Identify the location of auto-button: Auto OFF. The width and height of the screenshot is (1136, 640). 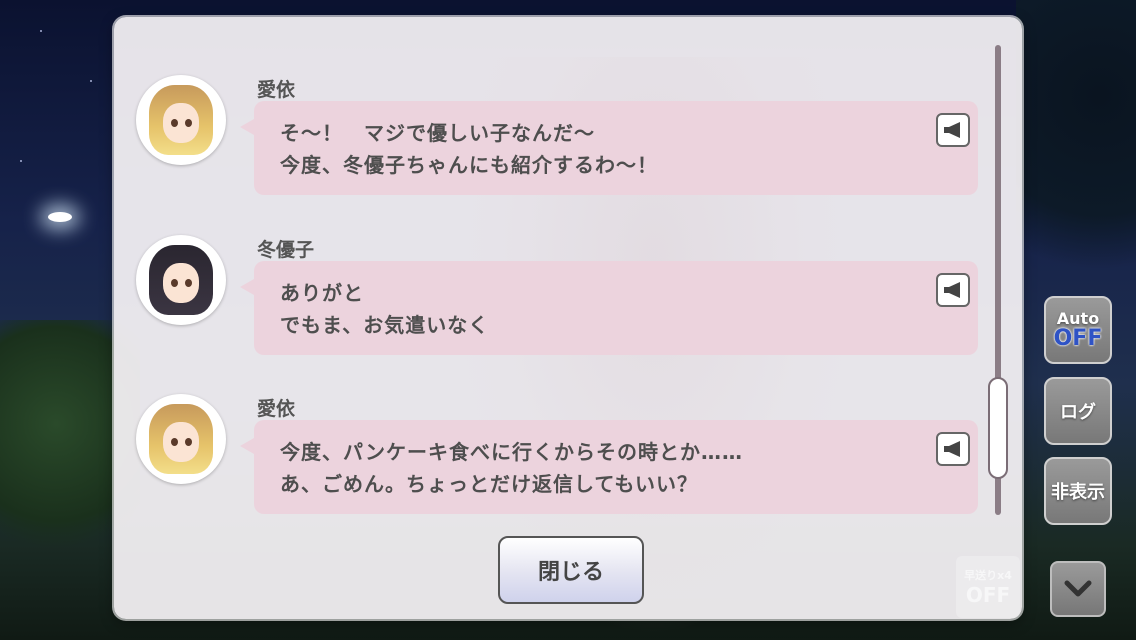
(1078, 330).